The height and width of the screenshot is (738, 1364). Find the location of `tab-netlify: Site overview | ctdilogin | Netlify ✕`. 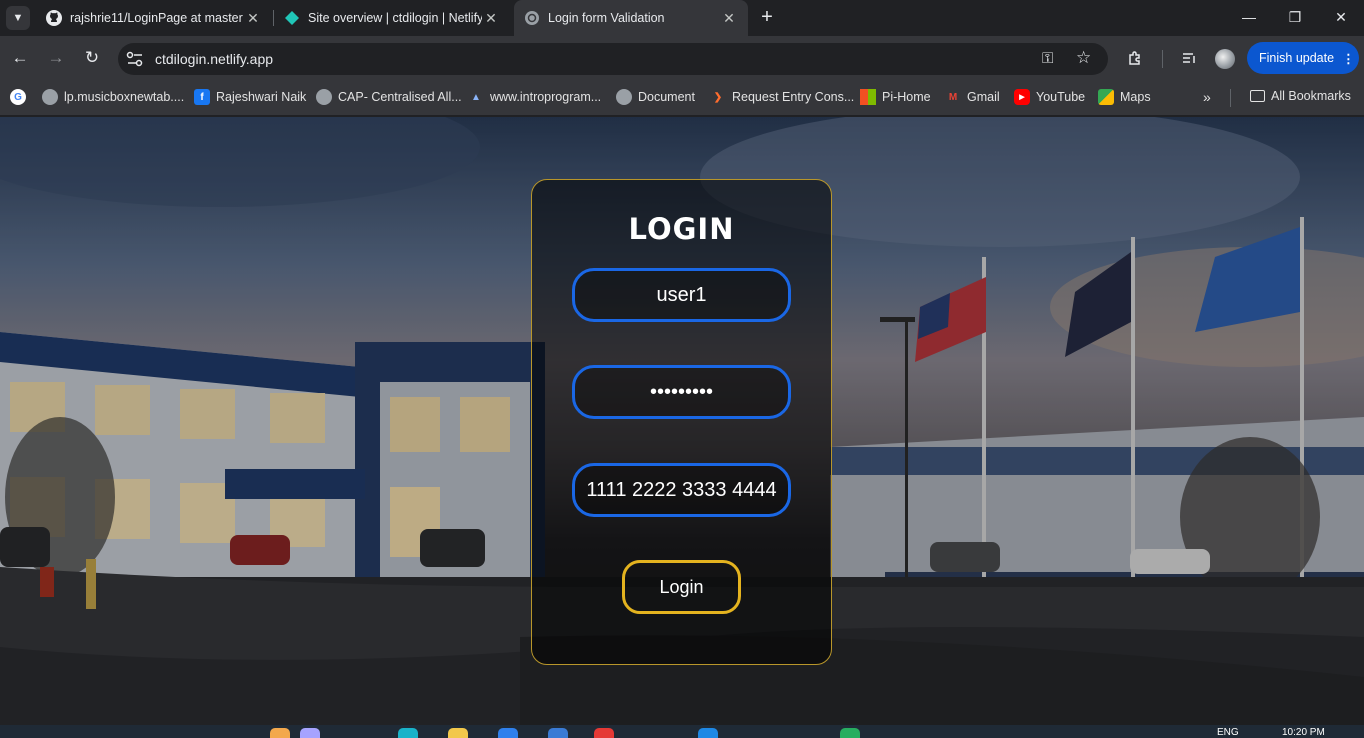

tab-netlify: Site overview | ctdilogin | Netlify ✕ is located at coordinates (392, 18).